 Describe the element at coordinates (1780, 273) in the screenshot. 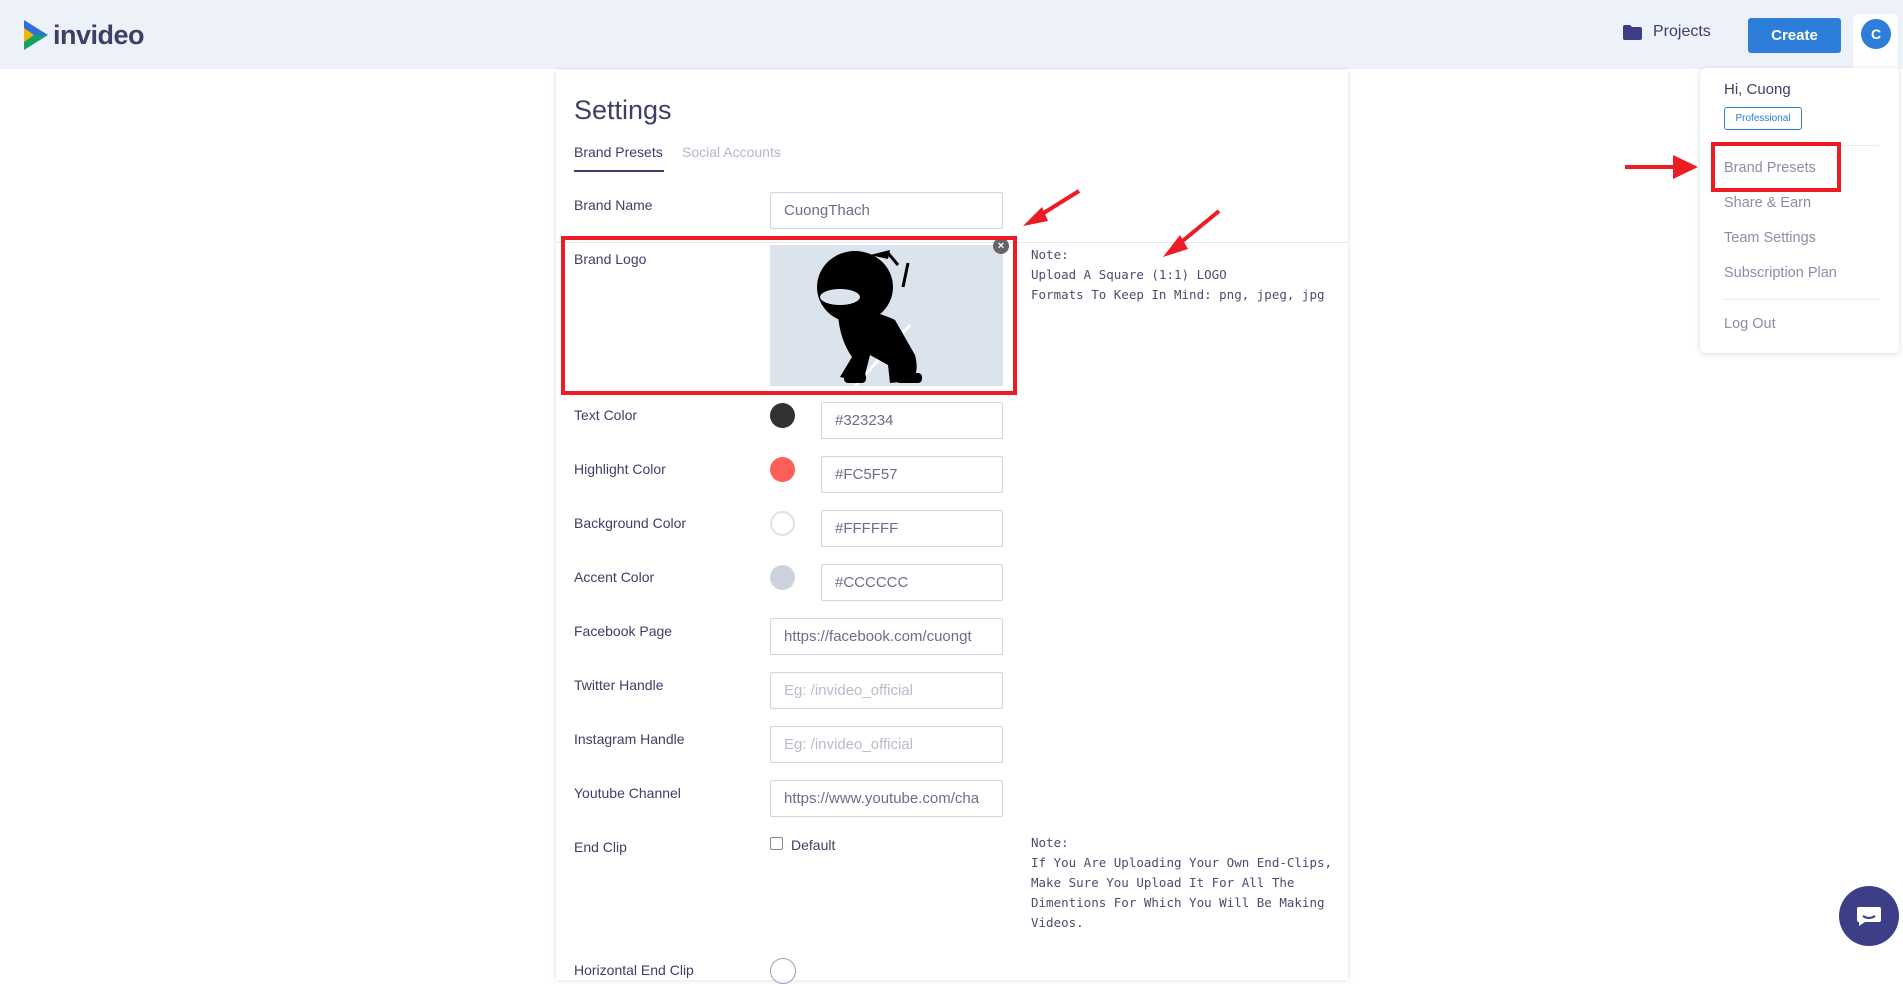

I see `menu-item-subscription-plan: Subscription Plan` at that location.